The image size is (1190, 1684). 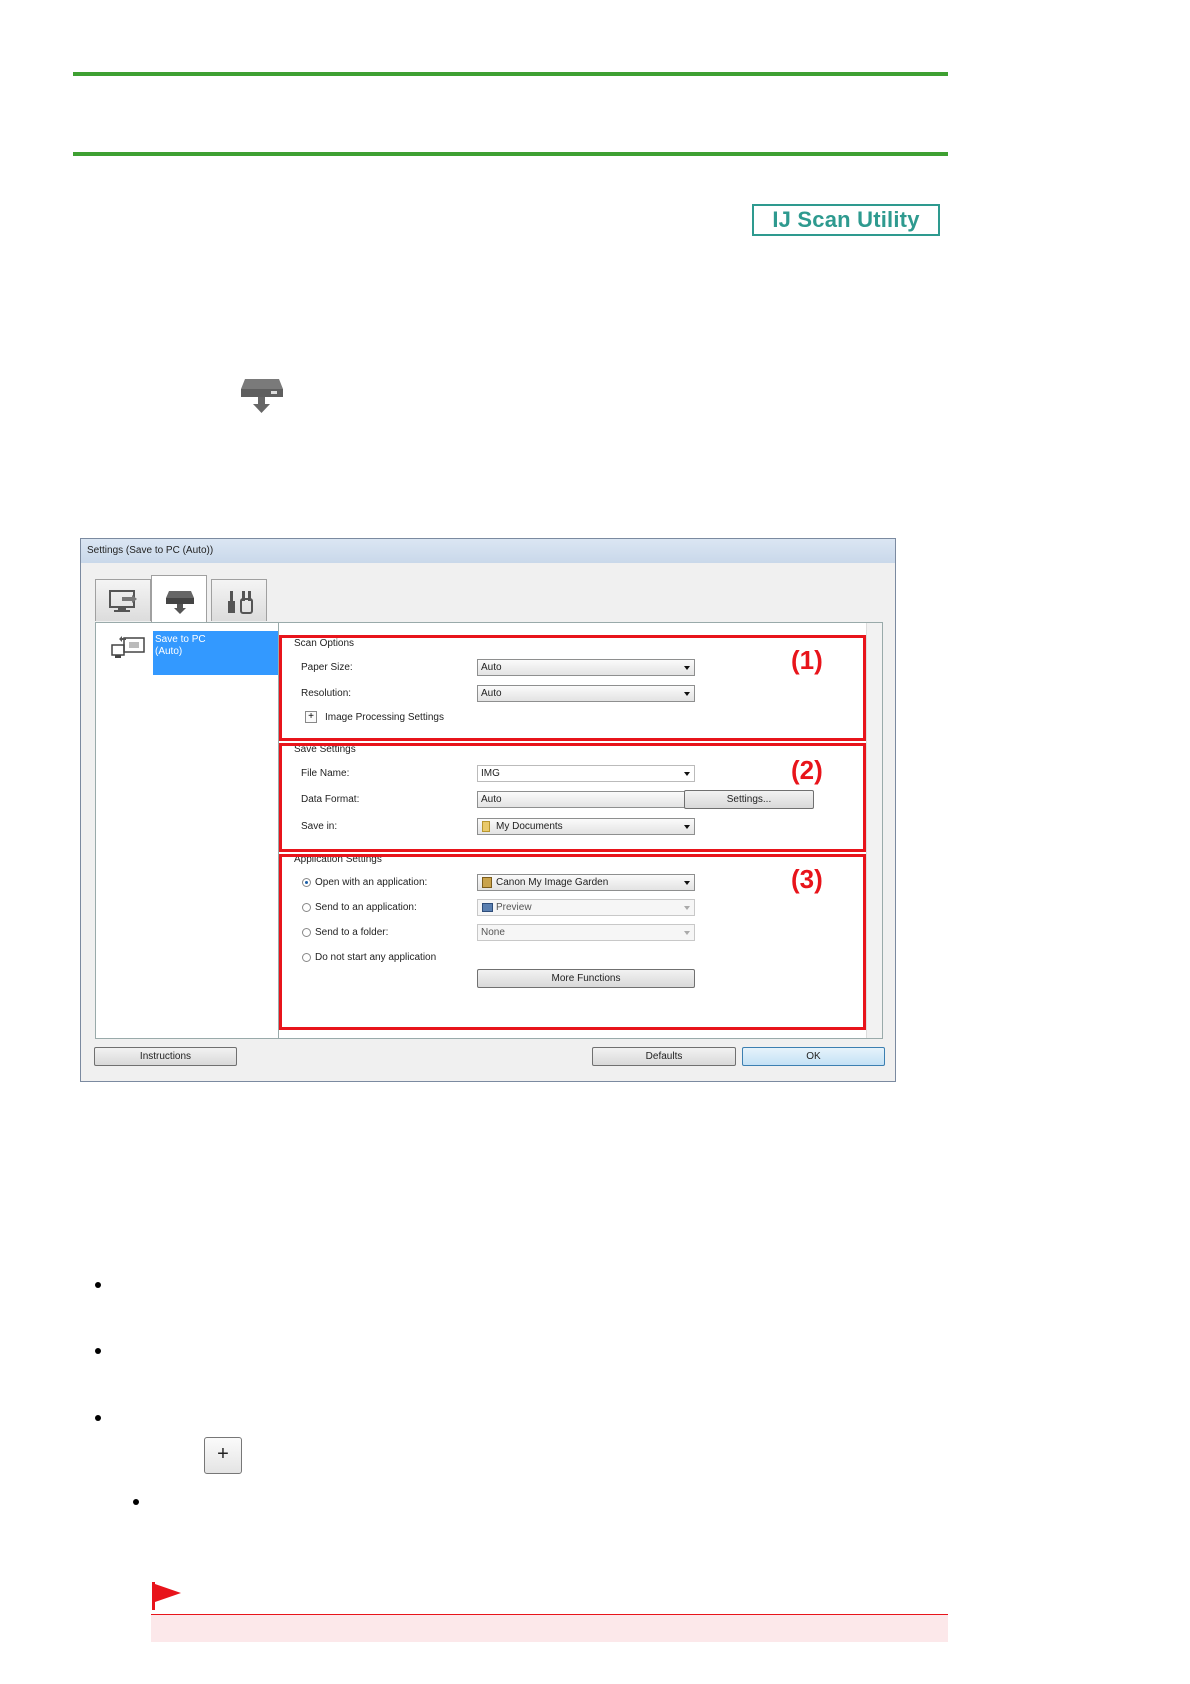 What do you see at coordinates (807, 879) in the screenshot?
I see `callout-label-3: (3)` at bounding box center [807, 879].